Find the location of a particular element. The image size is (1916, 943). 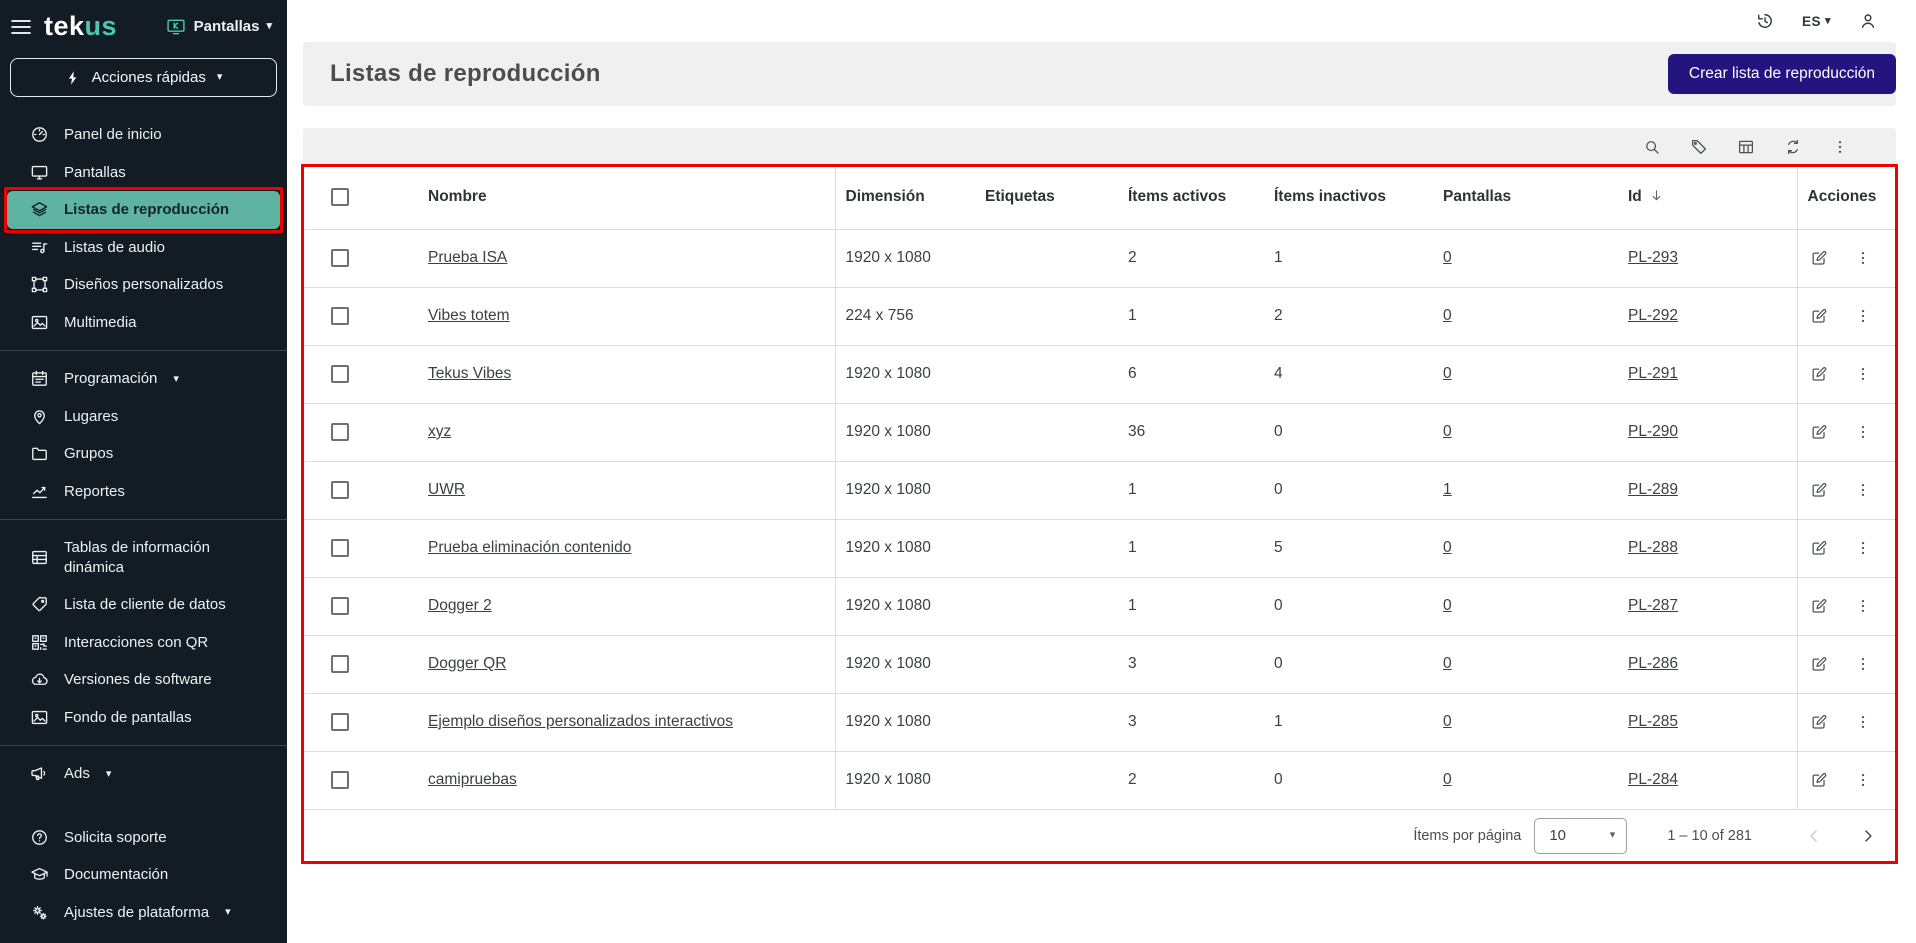

sidebar-item-listas-de-reproduccion: Listas de reproducción is located at coordinates (143, 210).